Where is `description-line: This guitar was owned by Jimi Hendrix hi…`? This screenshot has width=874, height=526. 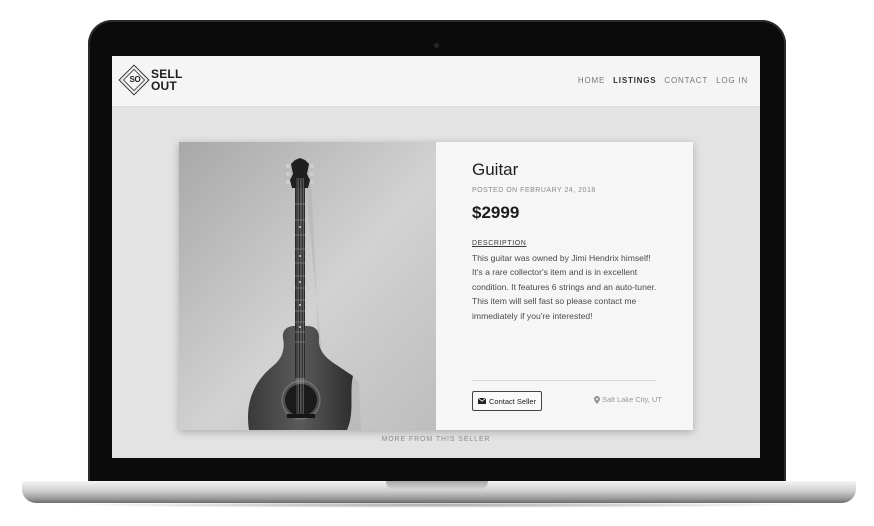
description-line: This guitar was owned by Jimi Hendrix hi… is located at coordinates (561, 258).